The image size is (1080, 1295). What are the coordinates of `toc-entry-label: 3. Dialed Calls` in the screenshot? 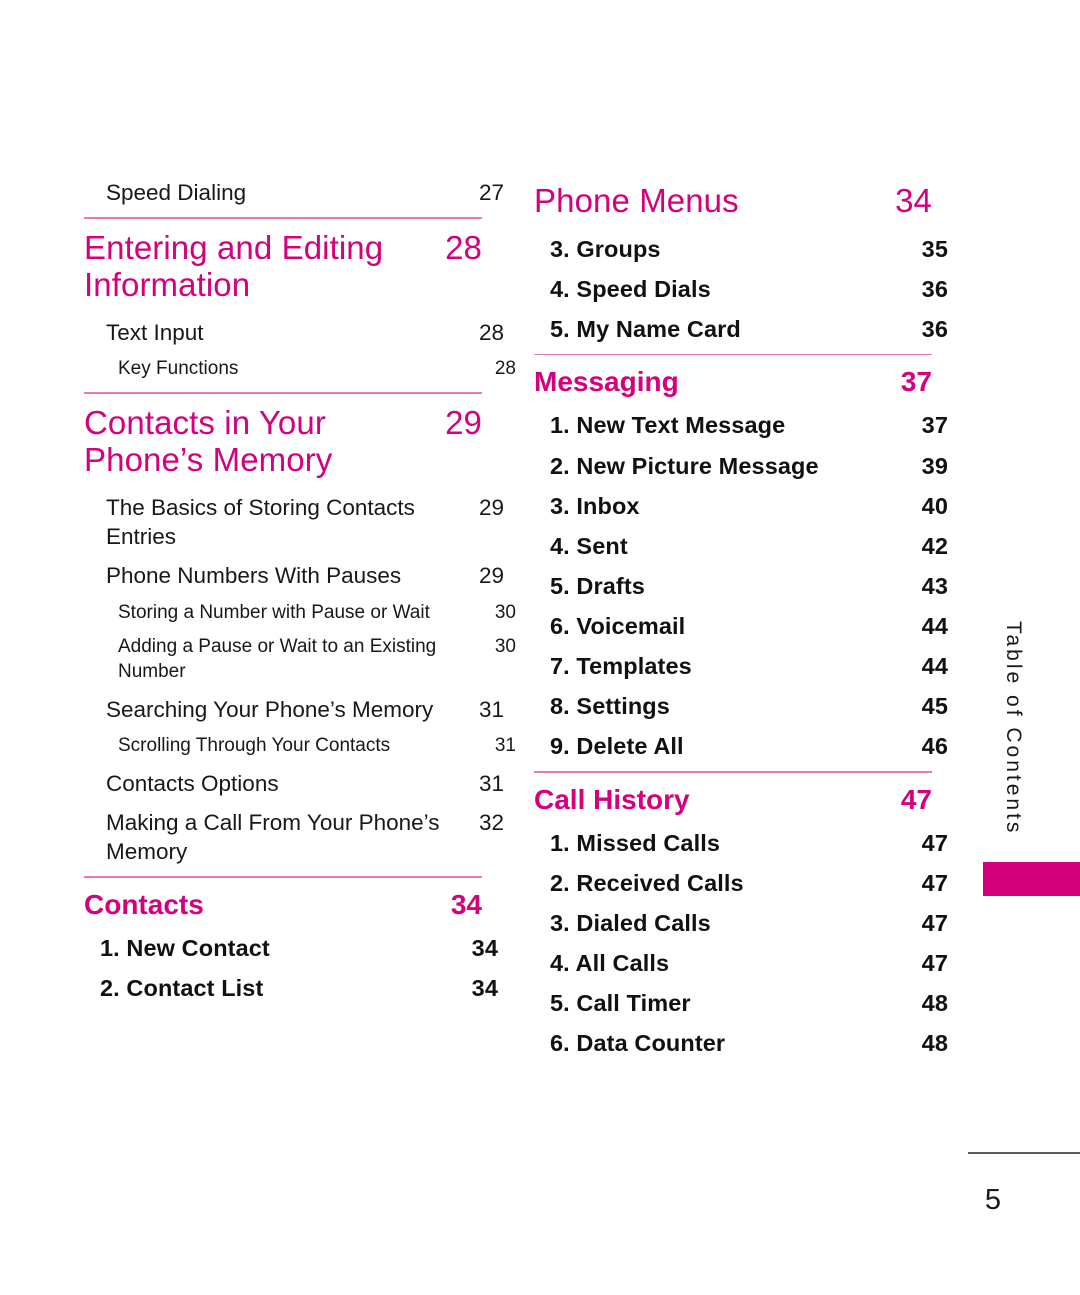 It's located at (630, 922).